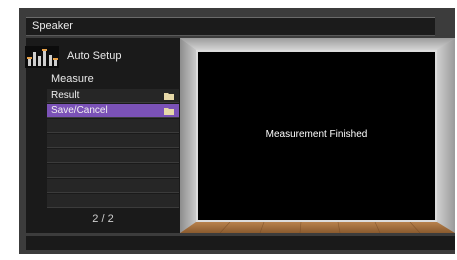  Describe the element at coordinates (72, 79) in the screenshot. I see `measure-heading: Measure` at that location.